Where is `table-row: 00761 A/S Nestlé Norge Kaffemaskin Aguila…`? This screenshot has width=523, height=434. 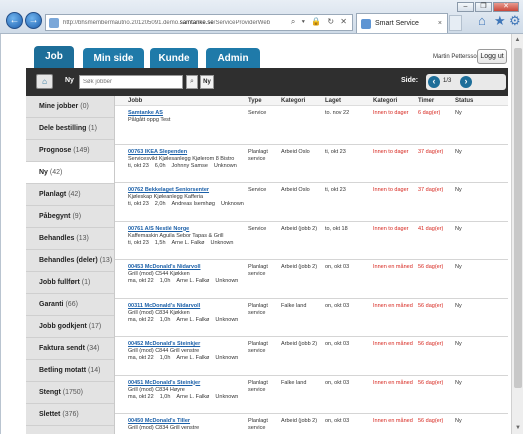 table-row: 00761 A/S Nestlé Norge Kaffemaskin Aguila… is located at coordinates (311, 241).